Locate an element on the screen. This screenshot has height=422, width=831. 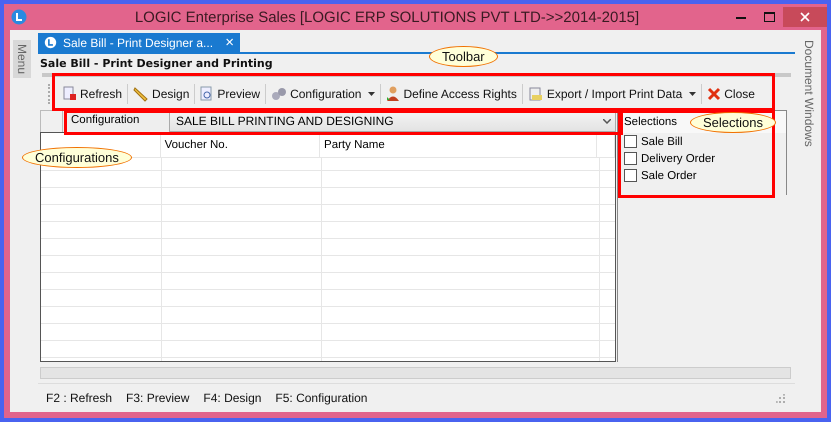
column-header: Party Name is located at coordinates (459, 145).